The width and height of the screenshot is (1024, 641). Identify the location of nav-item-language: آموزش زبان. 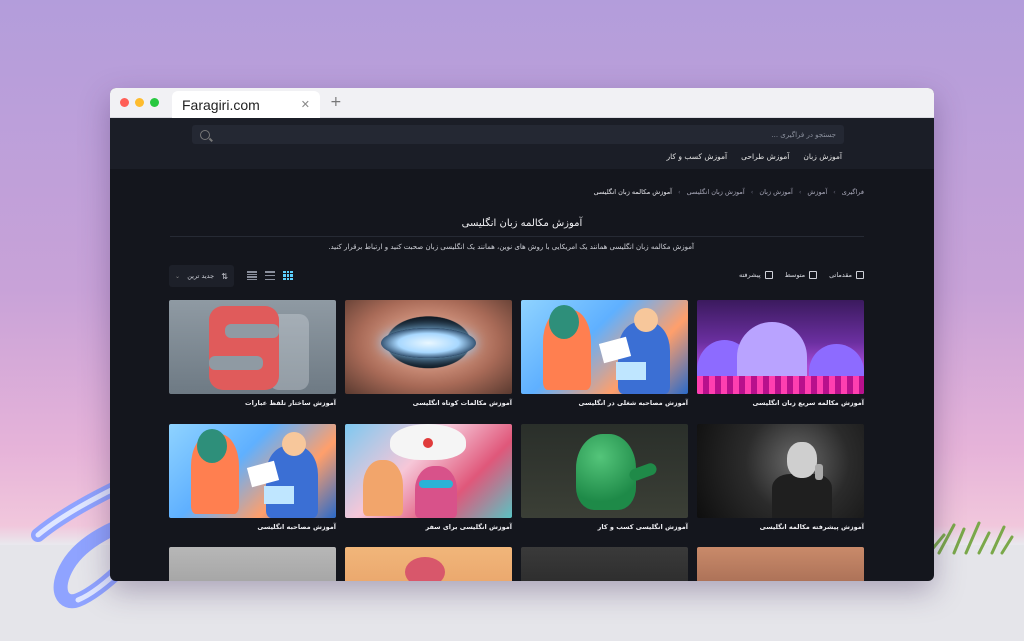
(822, 156).